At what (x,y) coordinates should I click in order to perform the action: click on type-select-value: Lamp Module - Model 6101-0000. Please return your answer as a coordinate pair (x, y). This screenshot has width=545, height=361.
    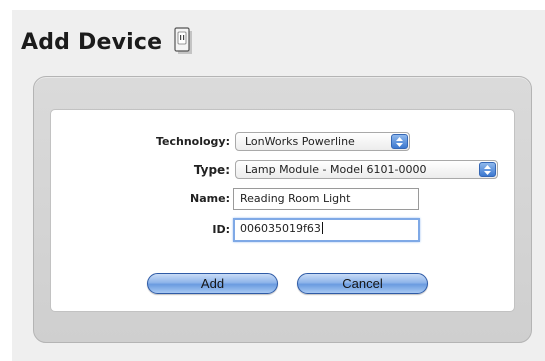
    Looking at the image, I should click on (336, 169).